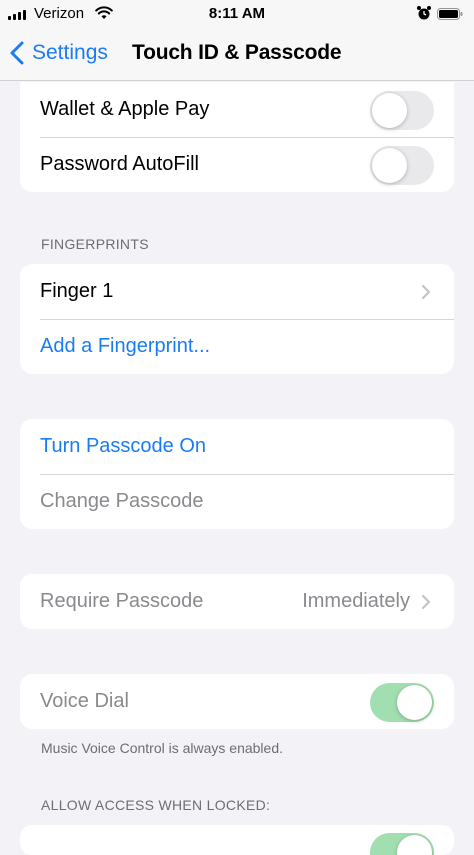 The image size is (474, 855). Describe the element at coordinates (450, 14) in the screenshot. I see `battery-icon` at that location.